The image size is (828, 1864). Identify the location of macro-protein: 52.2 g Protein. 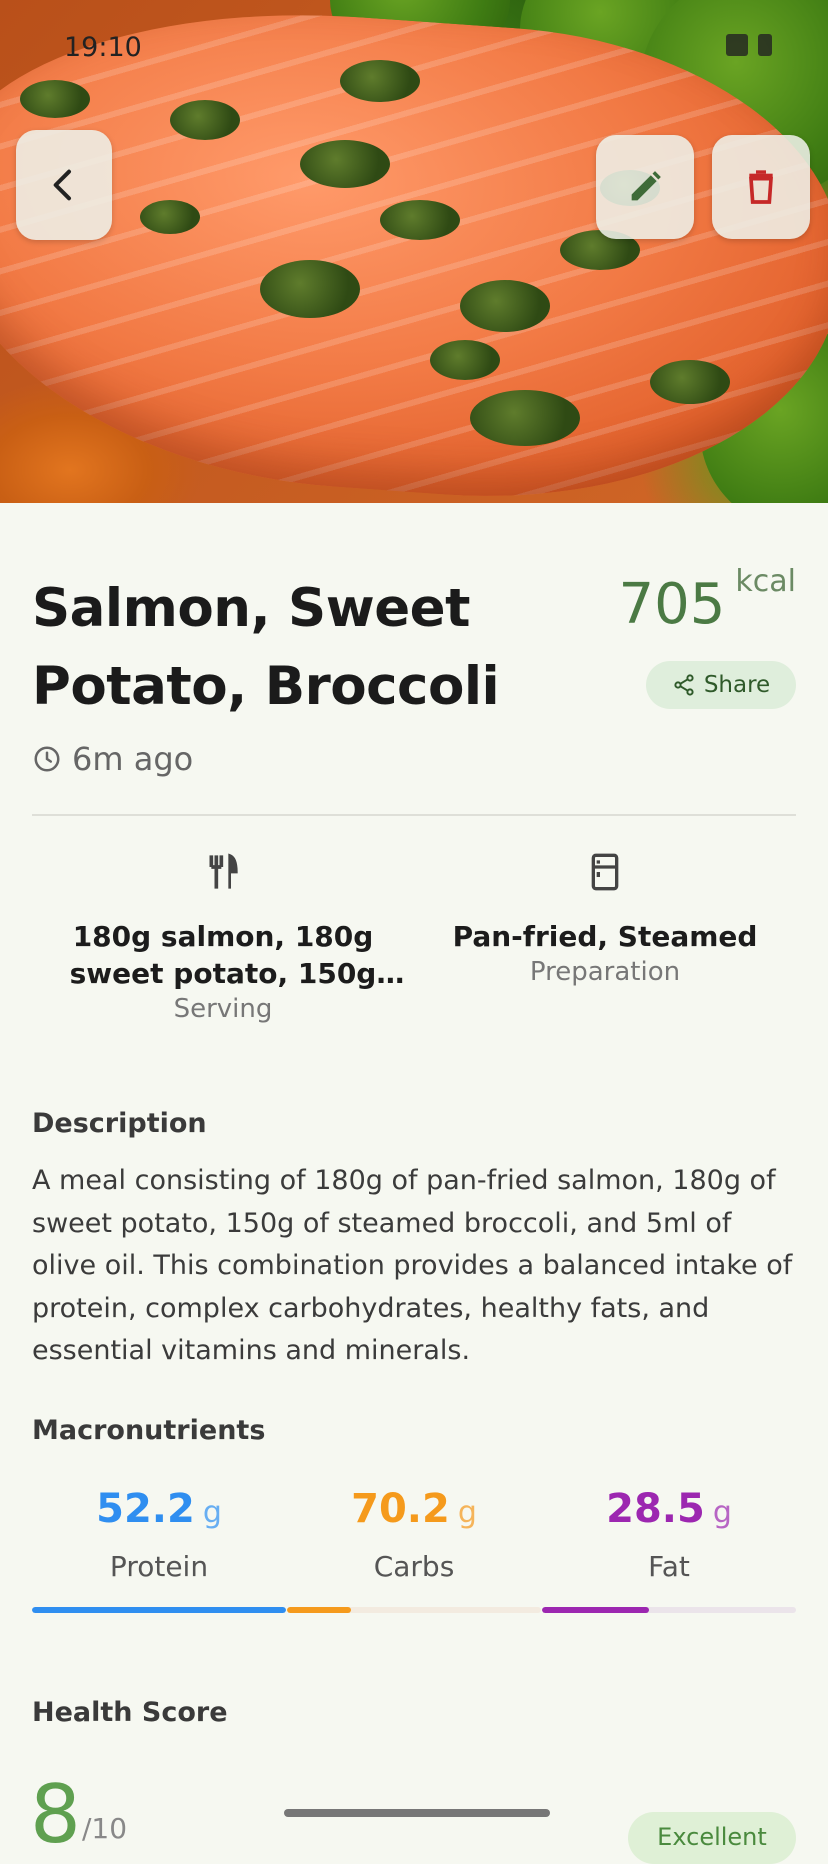
(159, 1534).